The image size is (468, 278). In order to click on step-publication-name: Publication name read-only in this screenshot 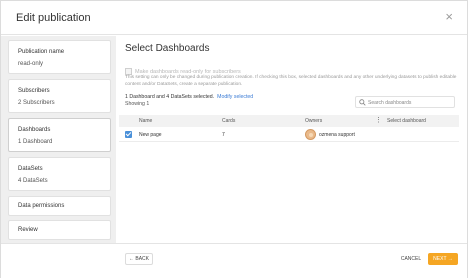, I will do `click(59, 57)`.